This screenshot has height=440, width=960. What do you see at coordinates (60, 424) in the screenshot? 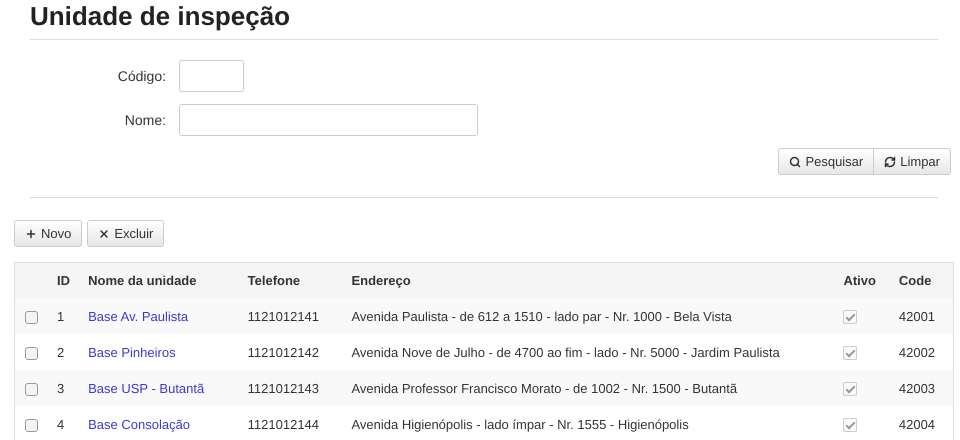
I see `table-cell: 4` at bounding box center [60, 424].